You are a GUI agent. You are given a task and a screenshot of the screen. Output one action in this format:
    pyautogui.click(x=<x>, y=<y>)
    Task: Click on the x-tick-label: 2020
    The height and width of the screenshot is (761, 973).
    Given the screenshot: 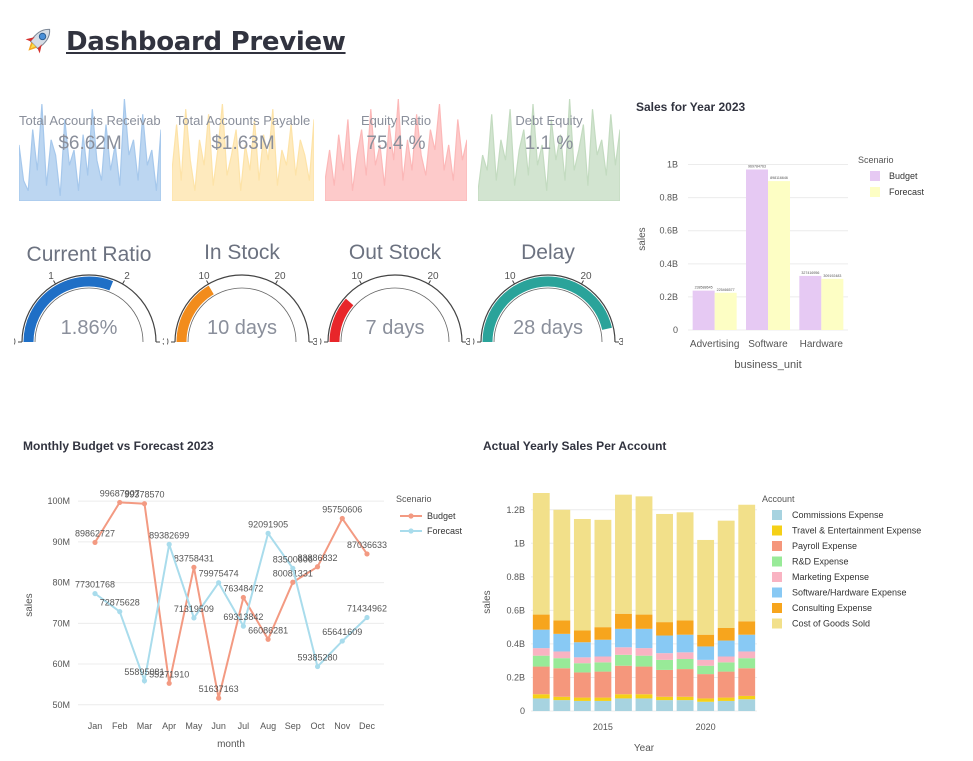 What is the action you would take?
    pyautogui.click(x=706, y=727)
    